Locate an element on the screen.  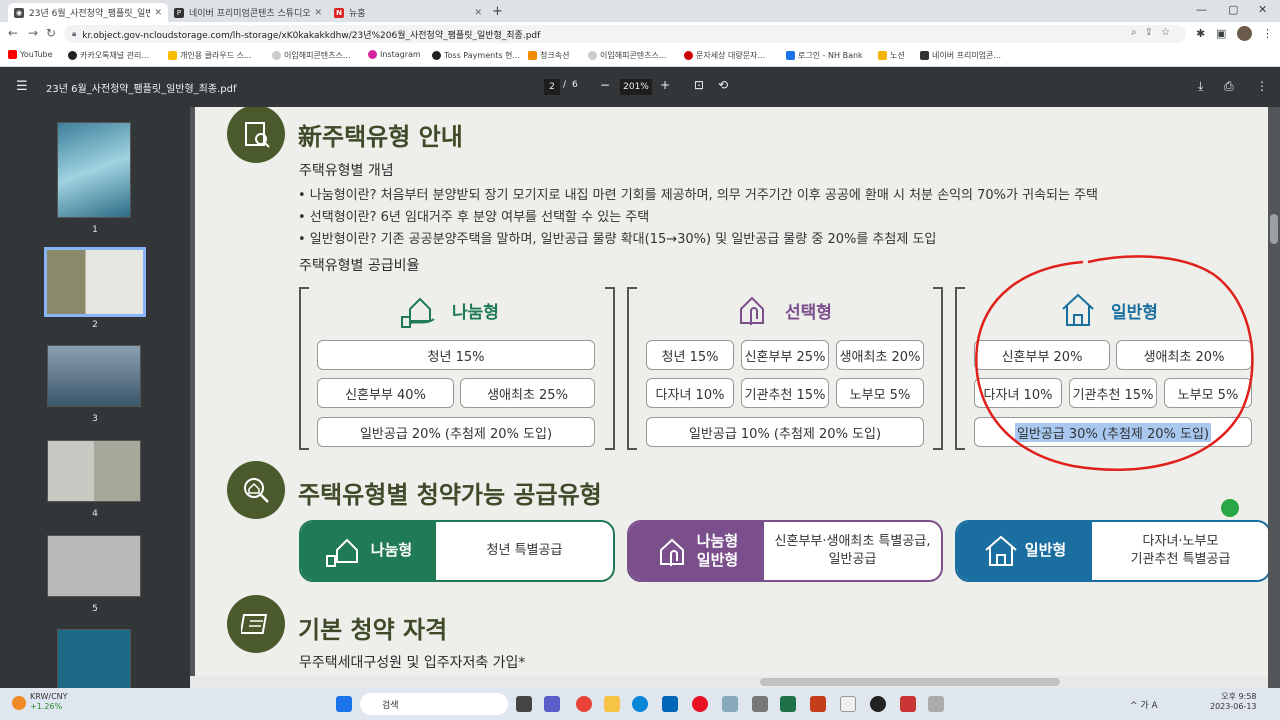
download-icon: ⤓ is located at coordinates (1200, 86).